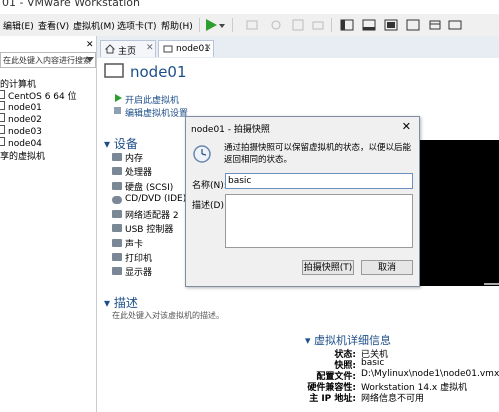  I want to click on description-section-title: ▾ 描述, so click(121, 302).